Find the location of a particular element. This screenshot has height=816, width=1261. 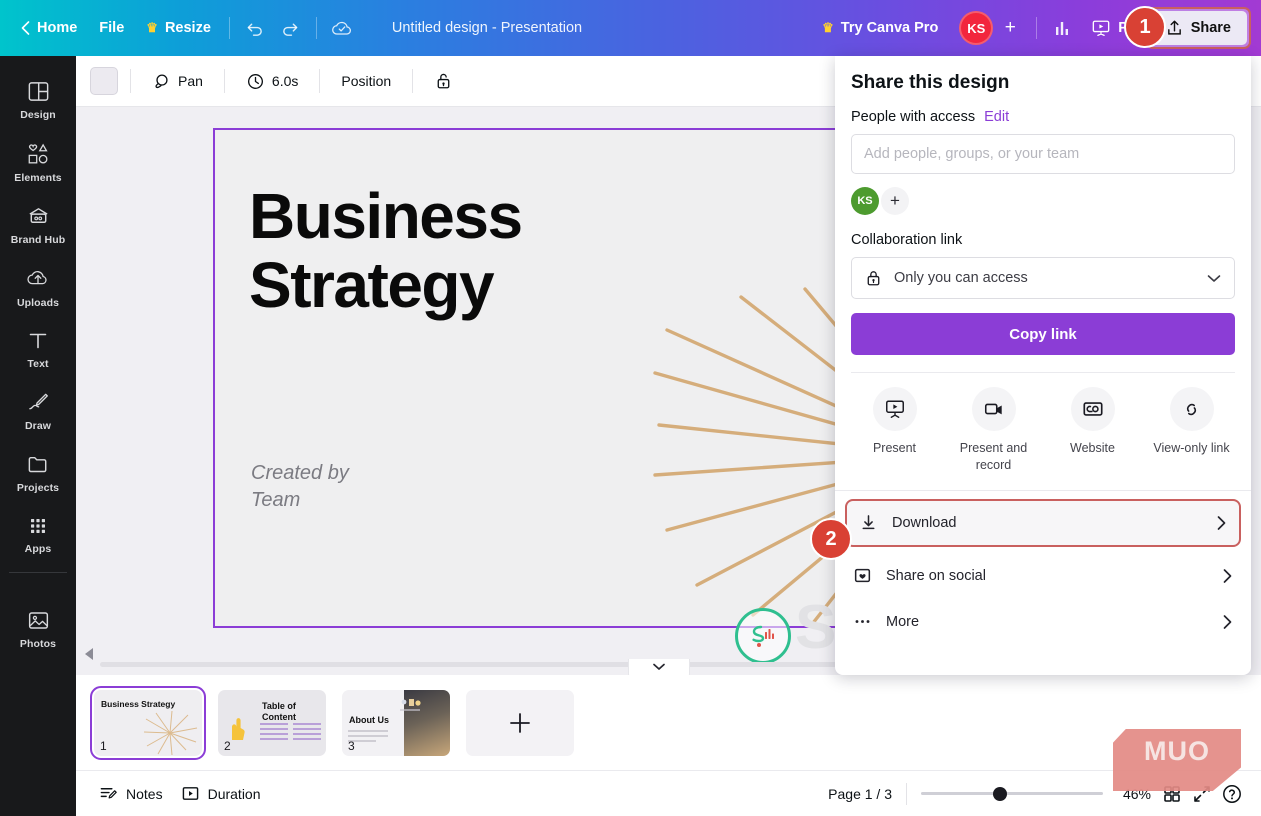

notes-button: Notes is located at coordinates (131, 793).